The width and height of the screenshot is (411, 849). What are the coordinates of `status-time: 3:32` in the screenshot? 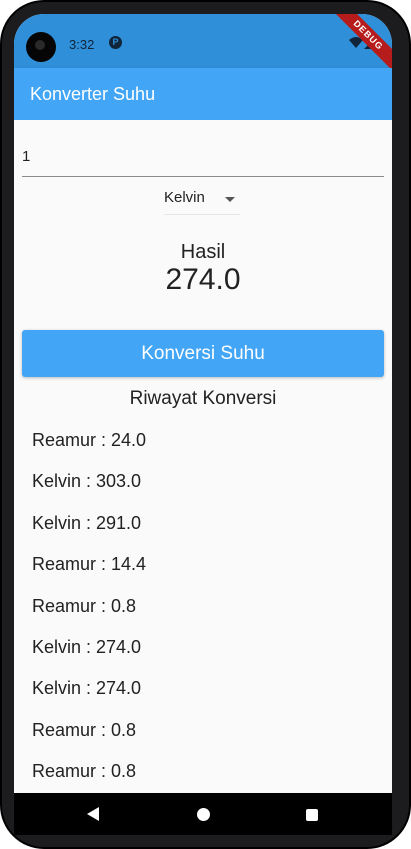 It's located at (82, 44).